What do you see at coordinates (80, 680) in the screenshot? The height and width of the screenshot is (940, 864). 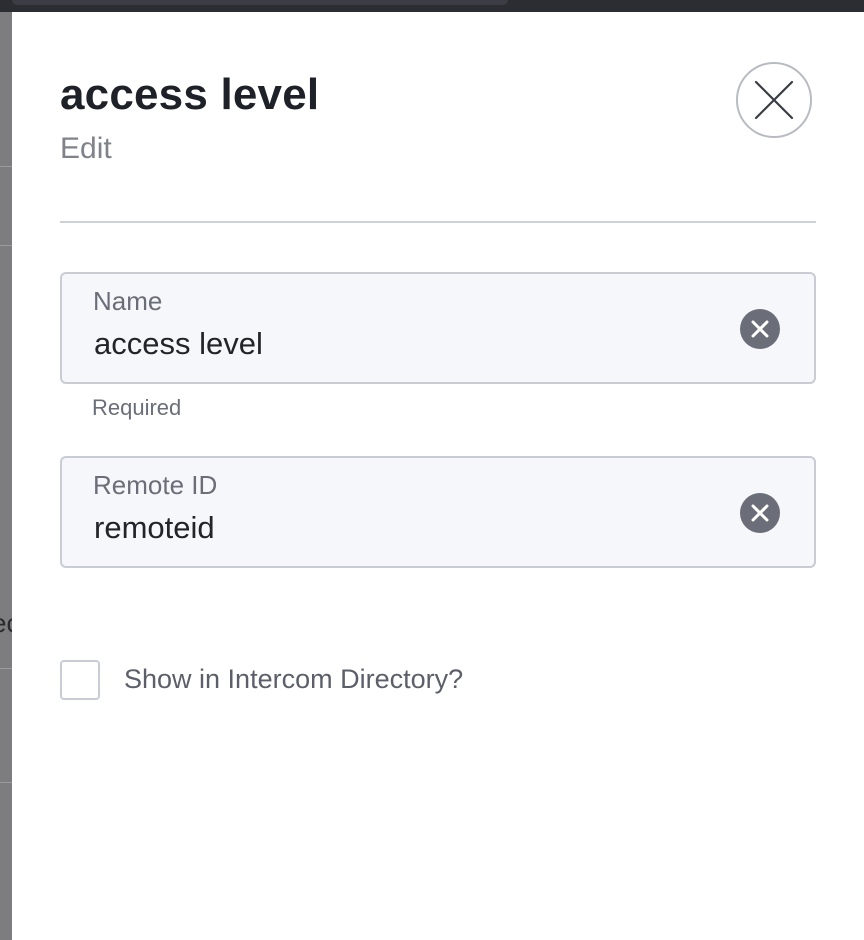 I see `intercom-directory-checkbox` at bounding box center [80, 680].